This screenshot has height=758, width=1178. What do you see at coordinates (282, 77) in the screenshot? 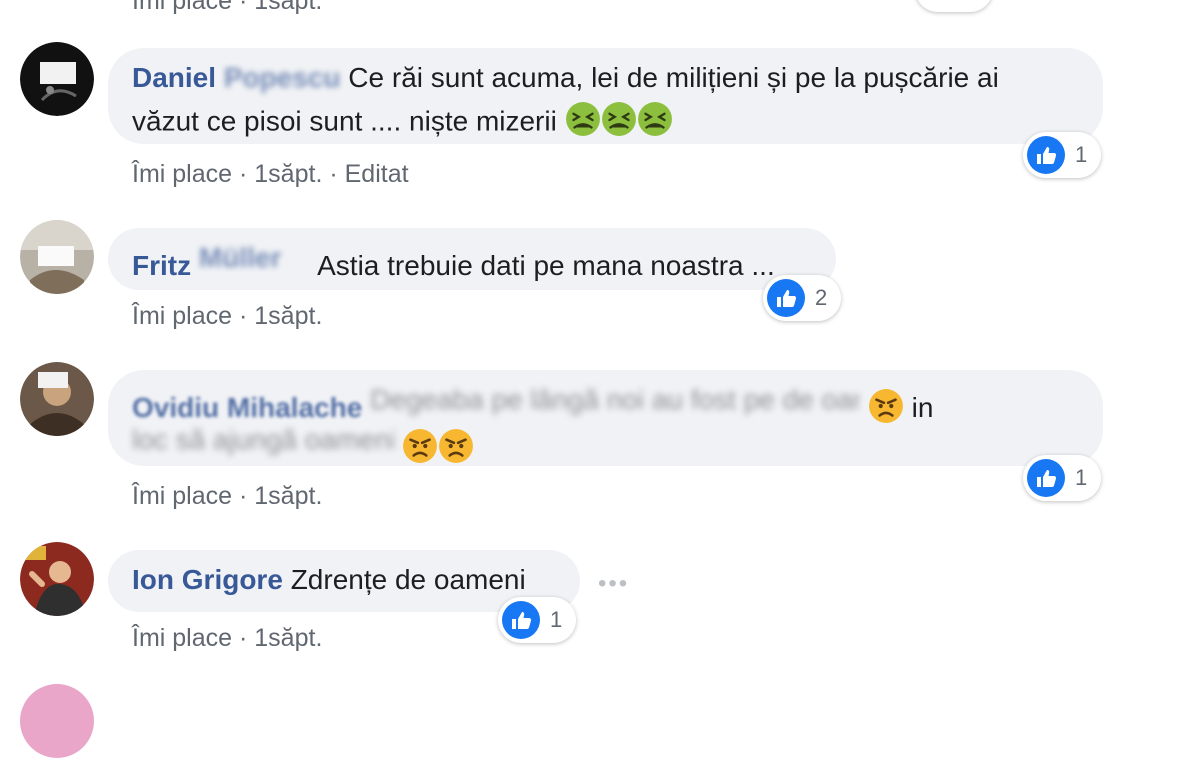
I see `author-name-redacted: Popescu` at bounding box center [282, 77].